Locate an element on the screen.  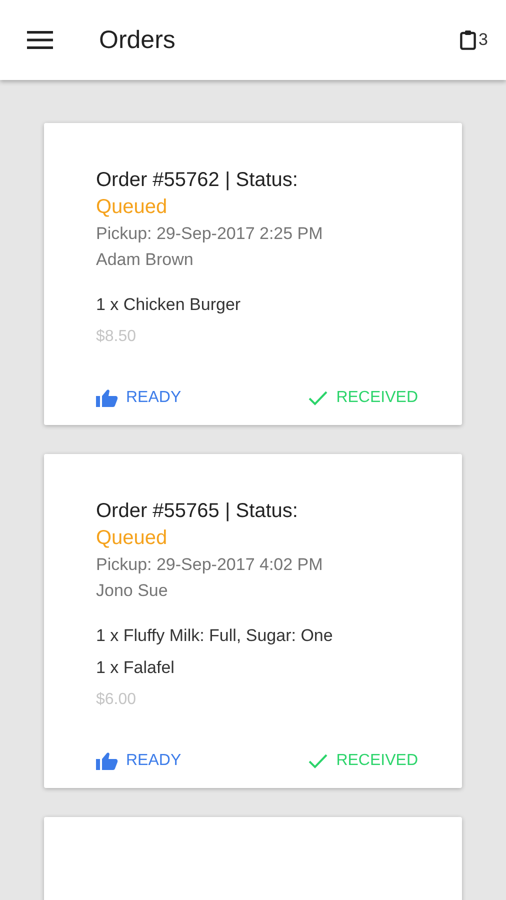
customer-name: Jono Sue is located at coordinates (132, 591).